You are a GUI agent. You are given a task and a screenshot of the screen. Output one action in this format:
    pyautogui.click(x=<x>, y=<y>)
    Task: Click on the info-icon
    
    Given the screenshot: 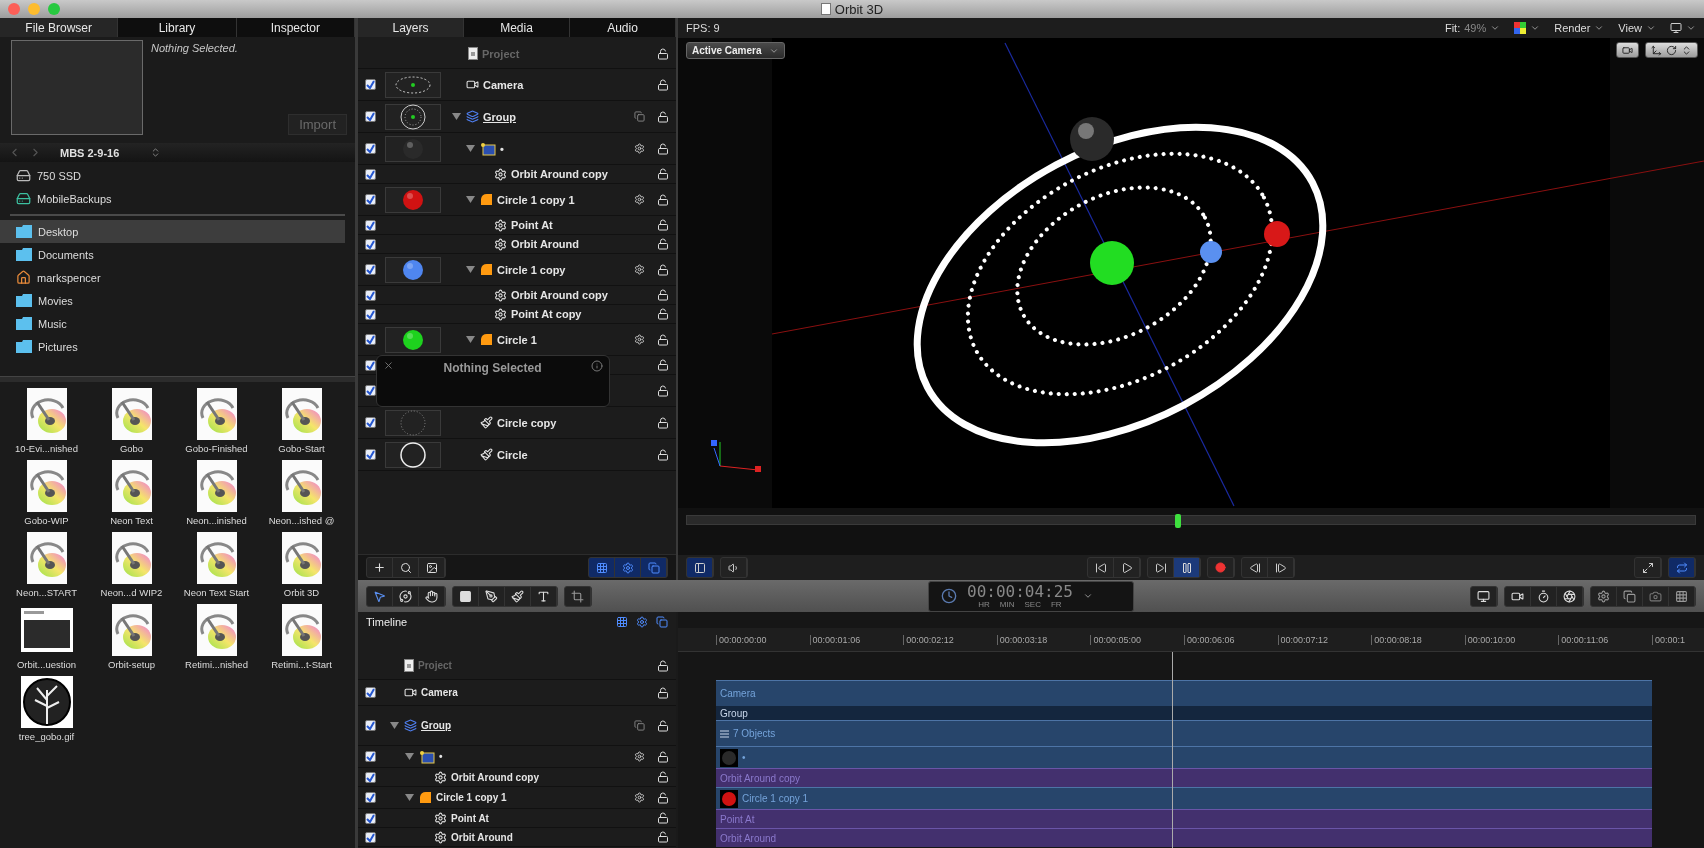 What is the action you would take?
    pyautogui.click(x=597, y=366)
    